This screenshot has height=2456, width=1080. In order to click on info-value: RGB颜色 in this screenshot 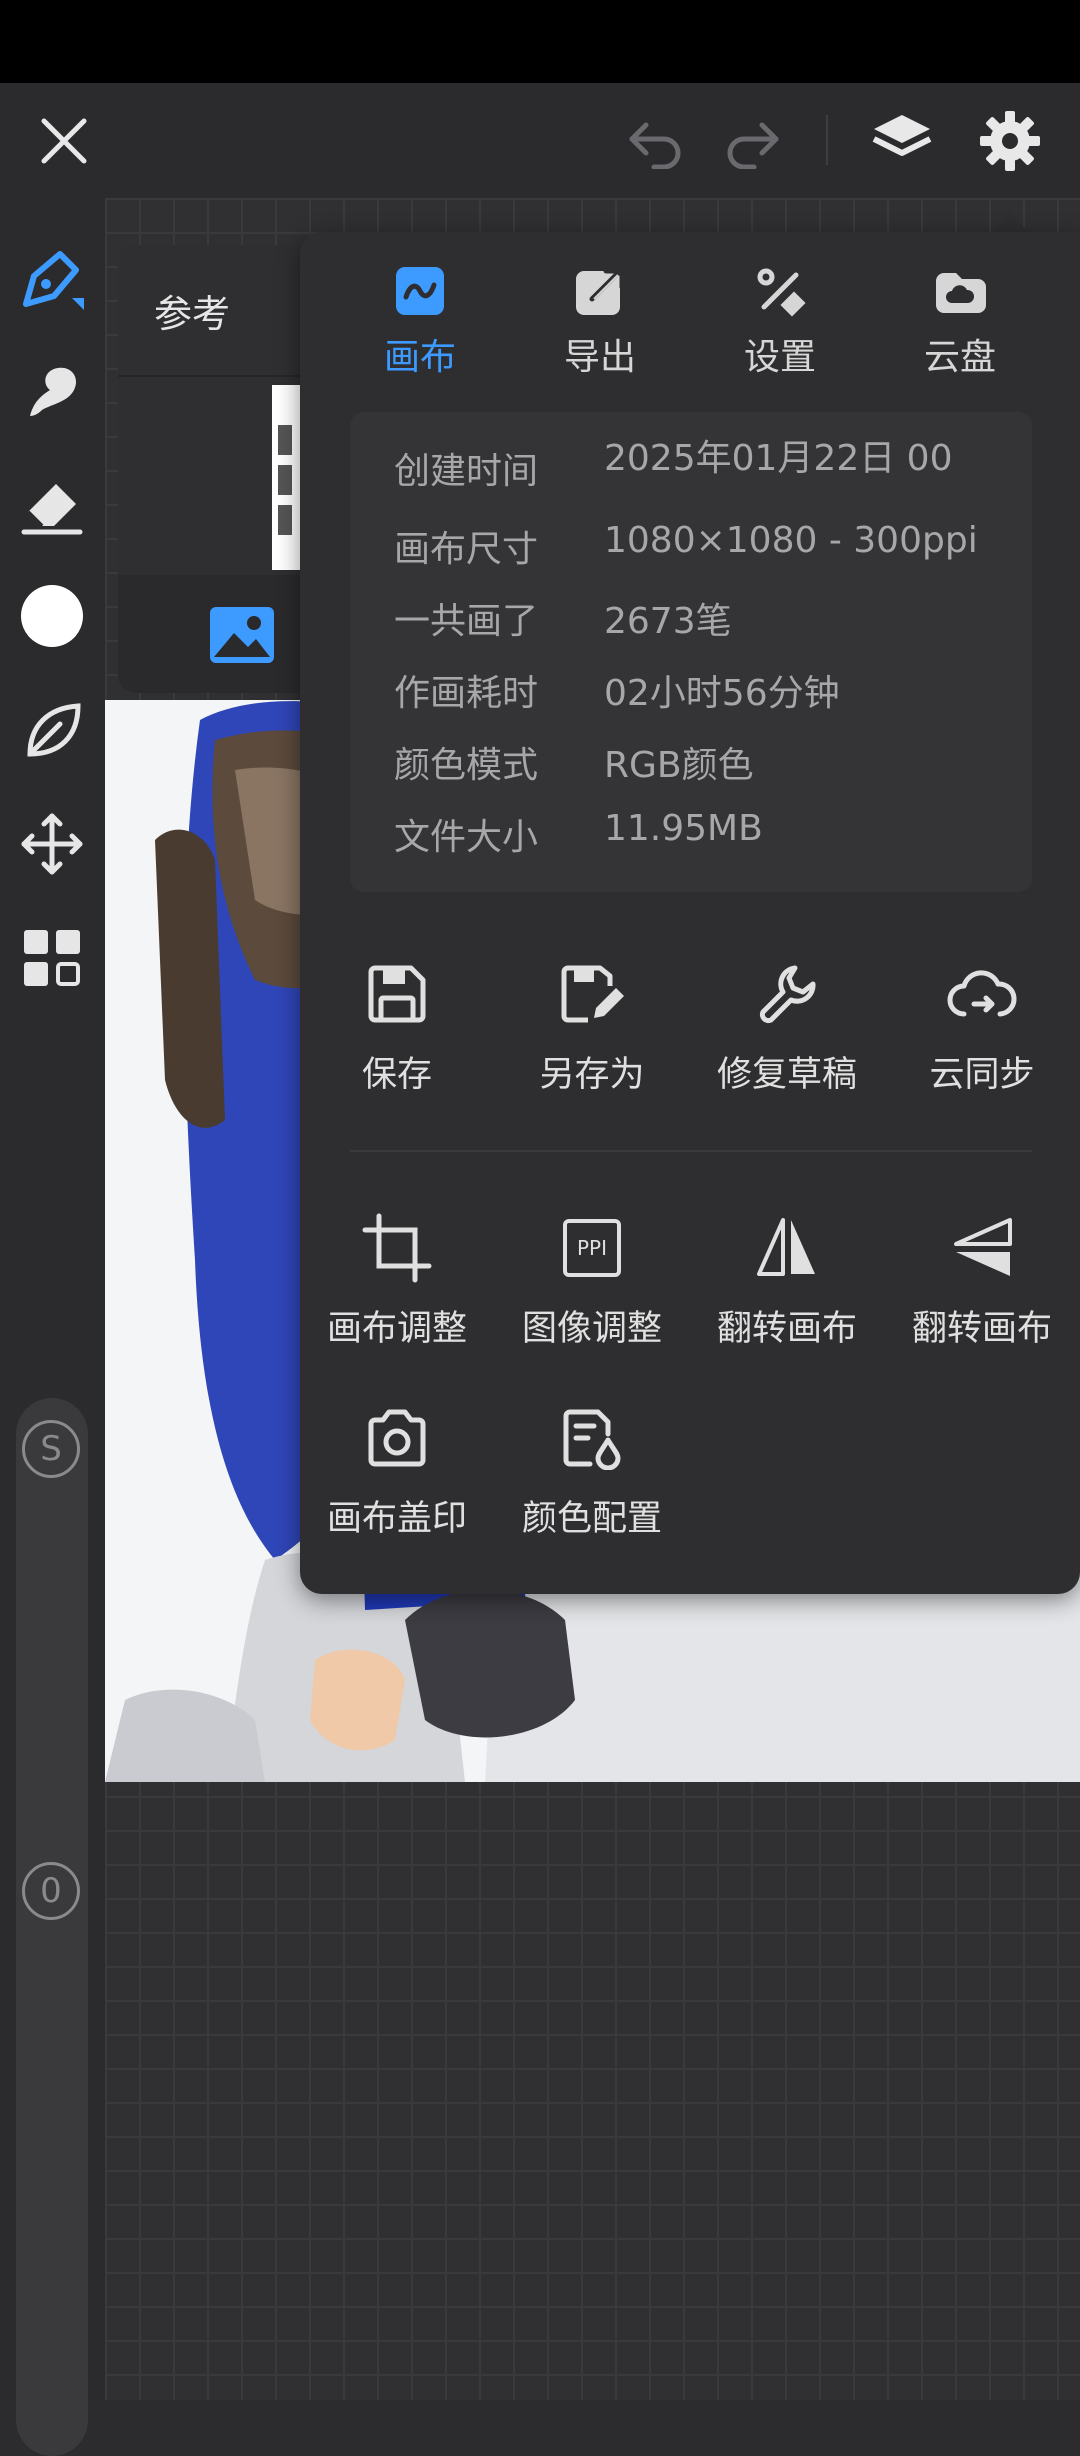, I will do `click(679, 765)`.